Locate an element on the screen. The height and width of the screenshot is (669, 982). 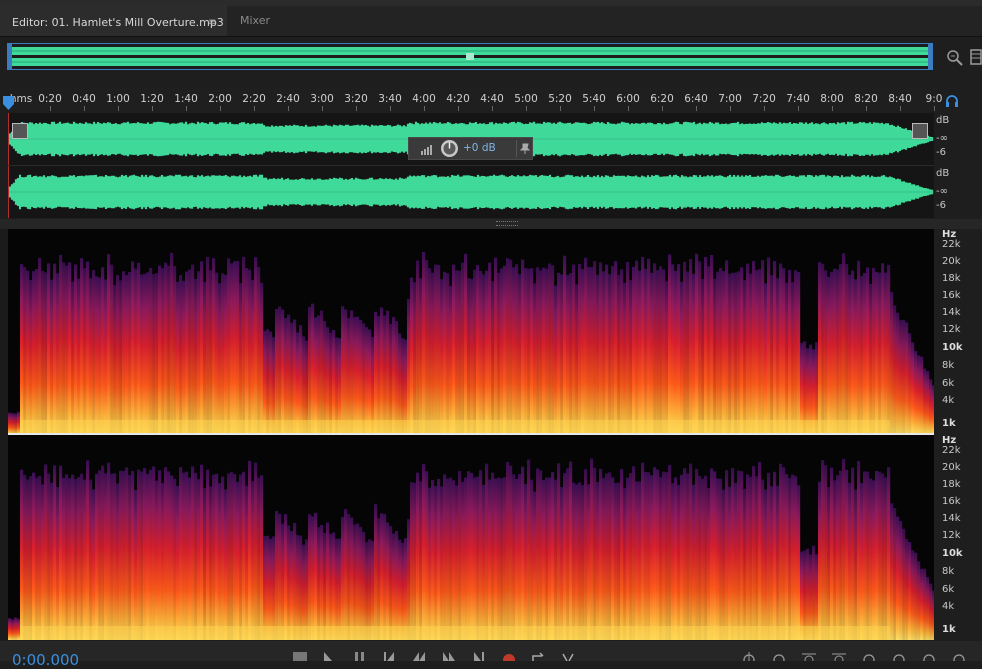
ruler-tick-label: 3:40 is located at coordinates (390, 99).